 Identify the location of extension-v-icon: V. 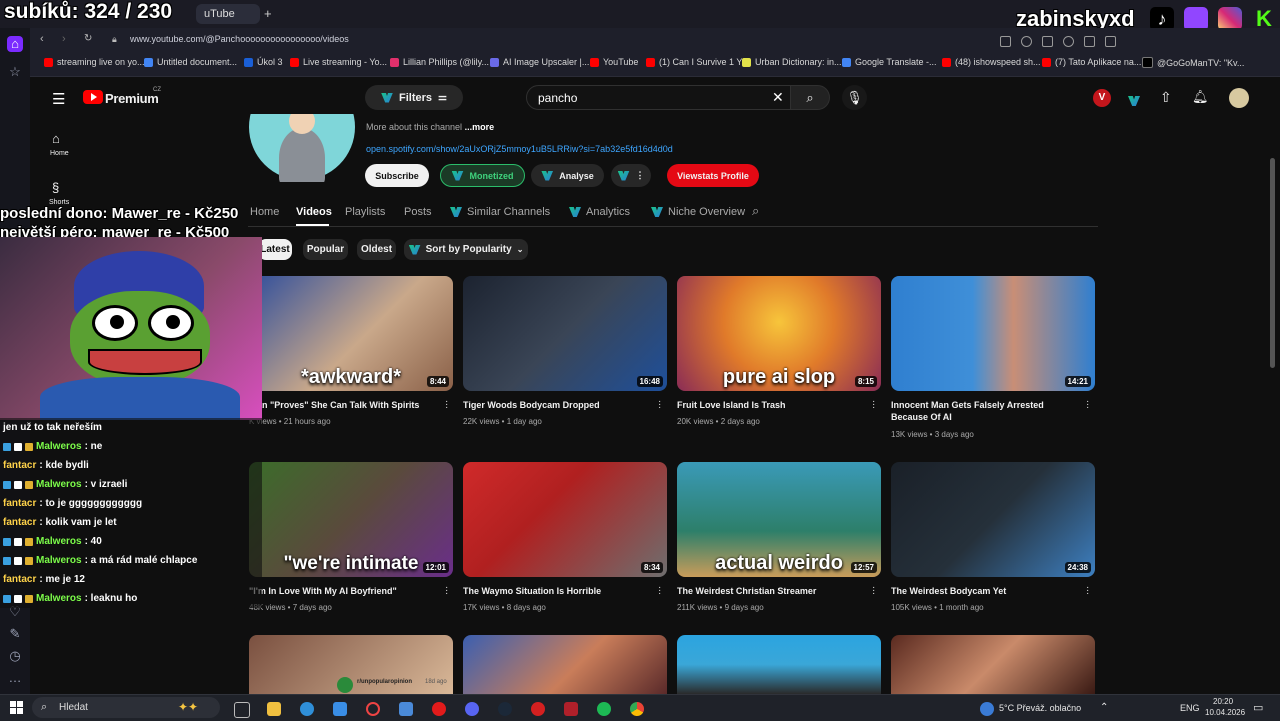
(1102, 98).